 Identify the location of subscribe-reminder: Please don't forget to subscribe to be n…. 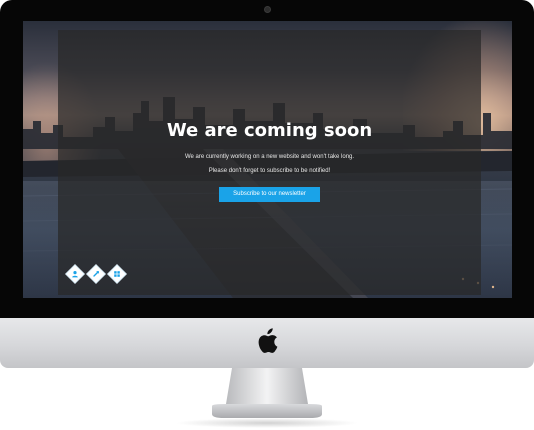
(269, 171).